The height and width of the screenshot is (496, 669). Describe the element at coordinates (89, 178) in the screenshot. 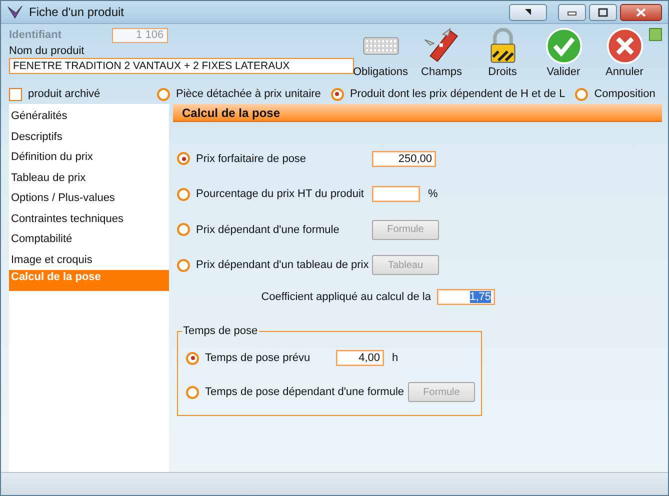

I see `sidebar-item: Tableau de prix` at that location.